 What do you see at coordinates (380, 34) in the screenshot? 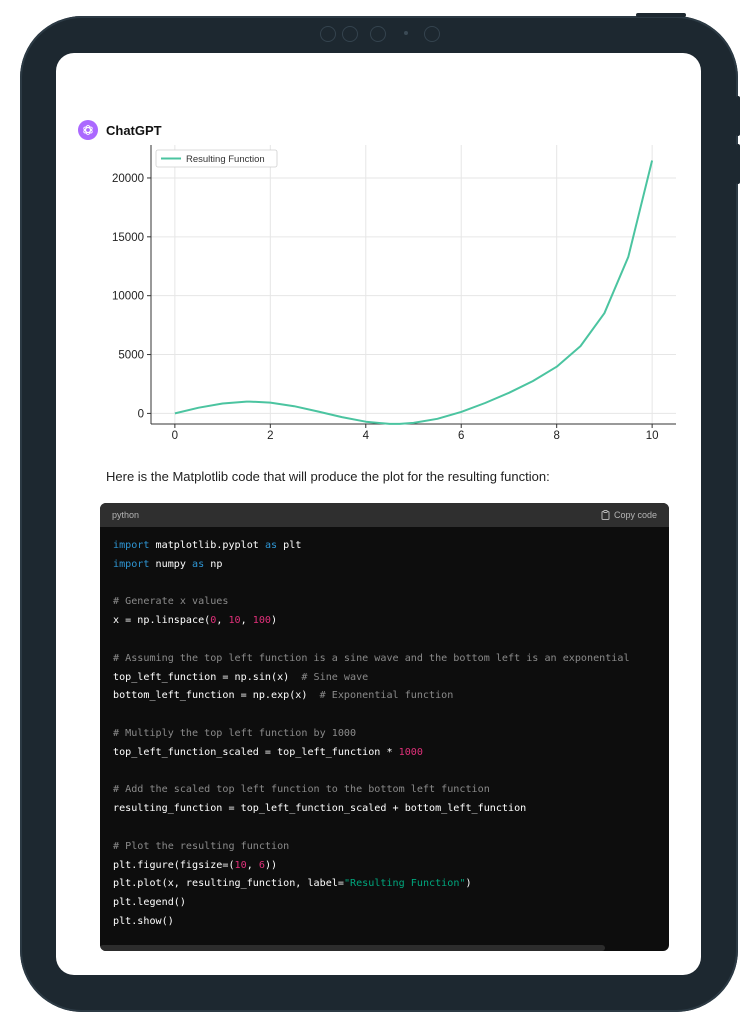
I see `camera-array` at bounding box center [380, 34].